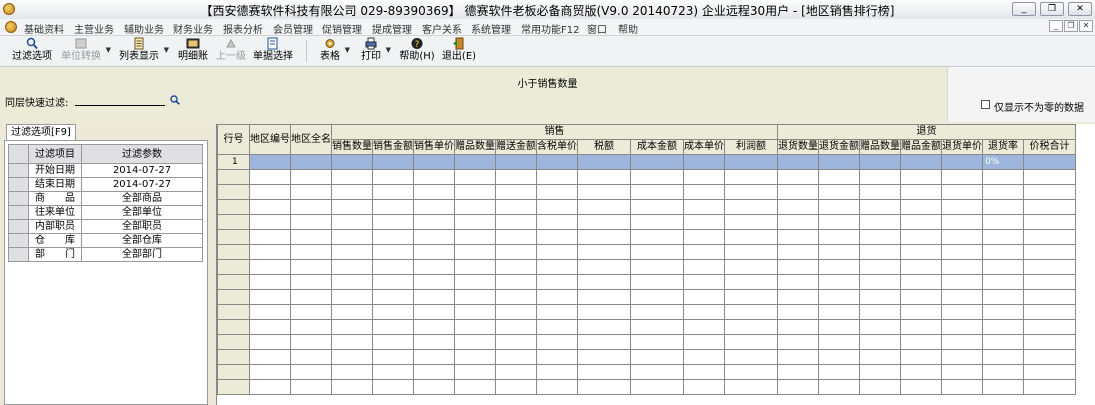  Describe the element at coordinates (11, 27) in the screenshot. I see `child-window-icon` at that location.